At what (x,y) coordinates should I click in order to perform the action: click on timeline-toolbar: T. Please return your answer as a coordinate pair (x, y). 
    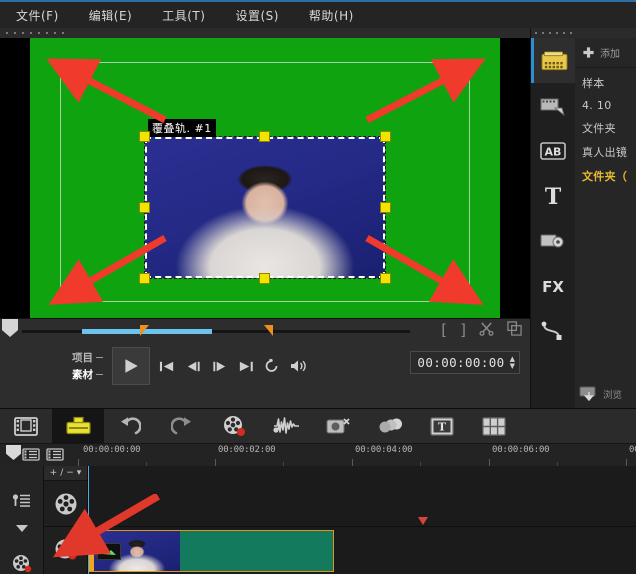
    Looking at the image, I should click on (318, 426).